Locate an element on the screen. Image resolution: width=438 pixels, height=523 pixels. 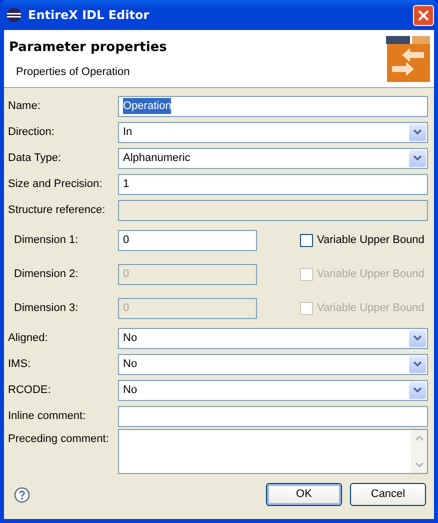
field-label: IMS: is located at coordinates (20, 364).